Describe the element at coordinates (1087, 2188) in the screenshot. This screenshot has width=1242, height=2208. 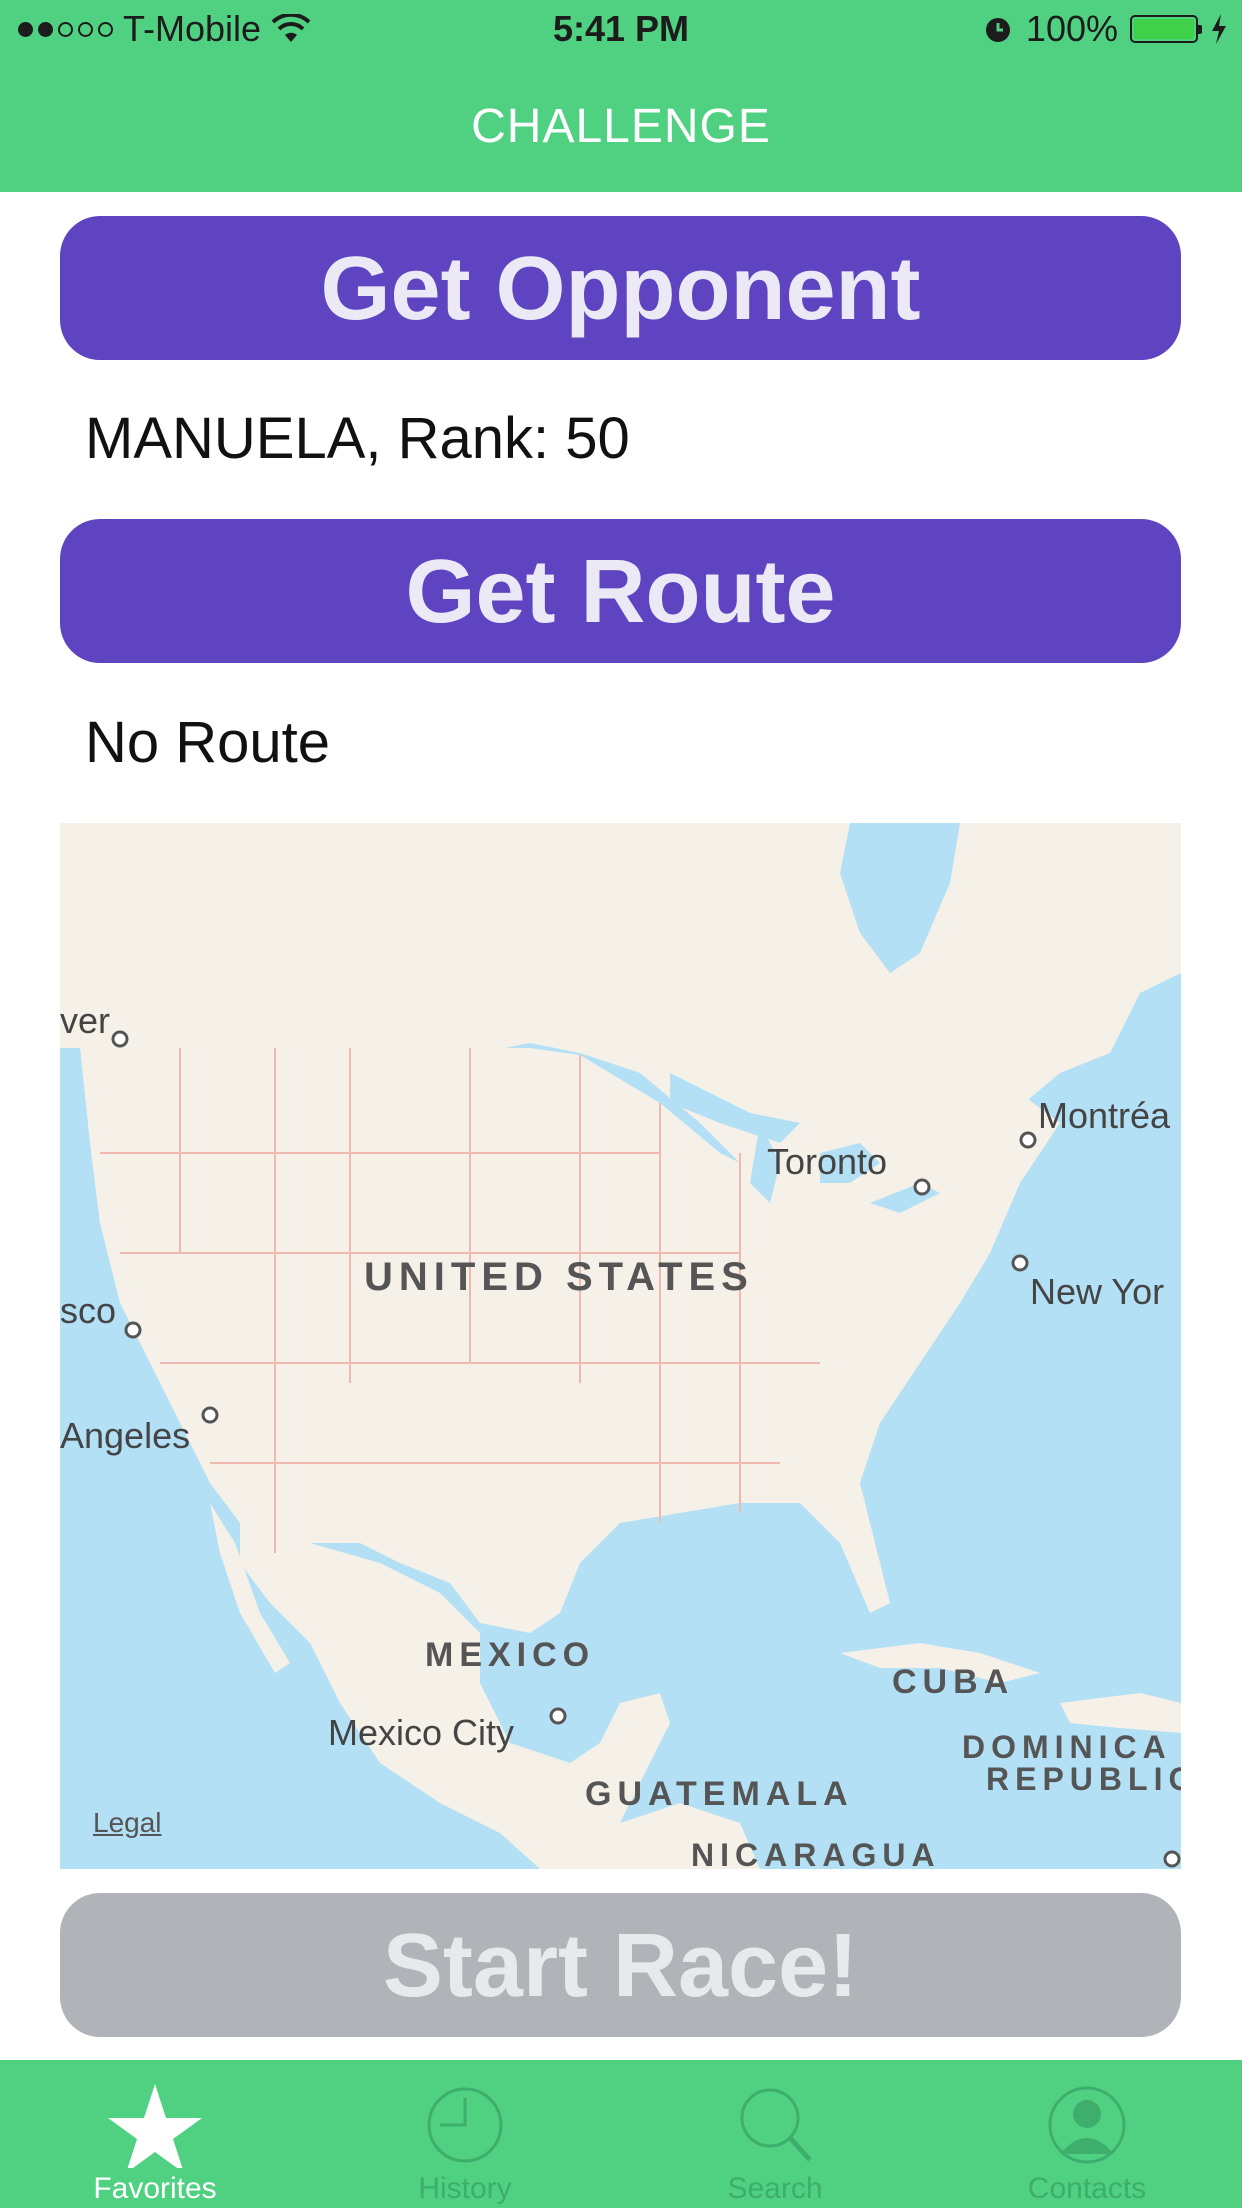
I see `tab-label-contacts: Contacts` at that location.